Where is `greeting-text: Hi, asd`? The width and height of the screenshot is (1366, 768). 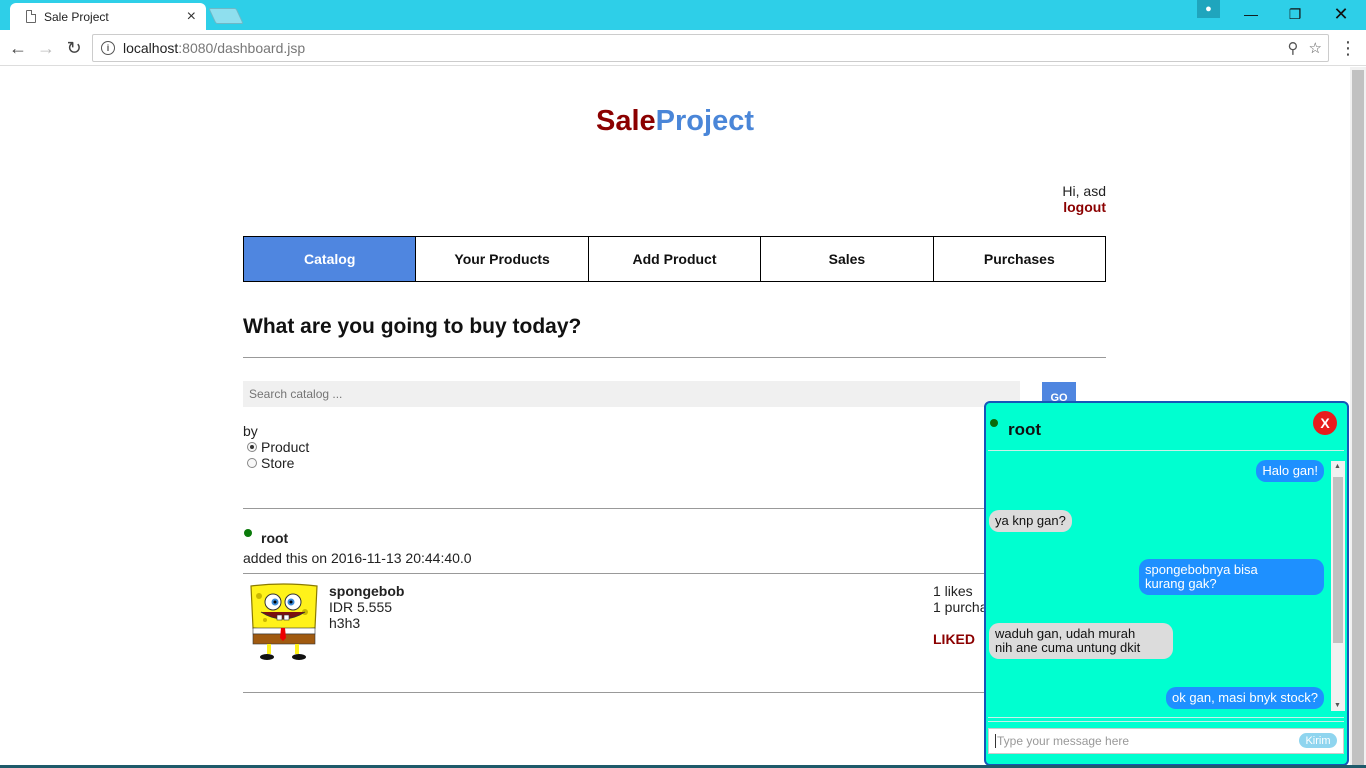
greeting-text: Hi, asd is located at coordinates (1084, 191).